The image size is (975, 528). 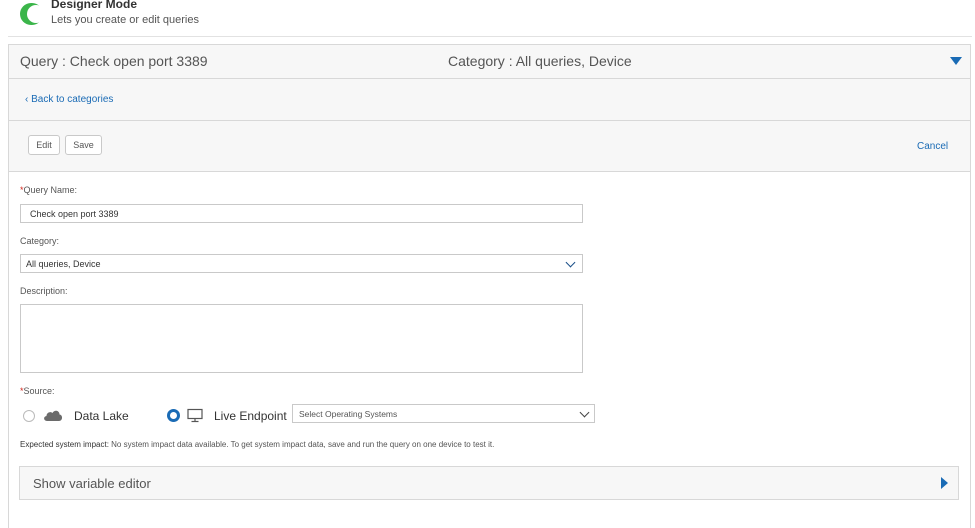 I want to click on category-select: All queries, Device, so click(x=301, y=263).